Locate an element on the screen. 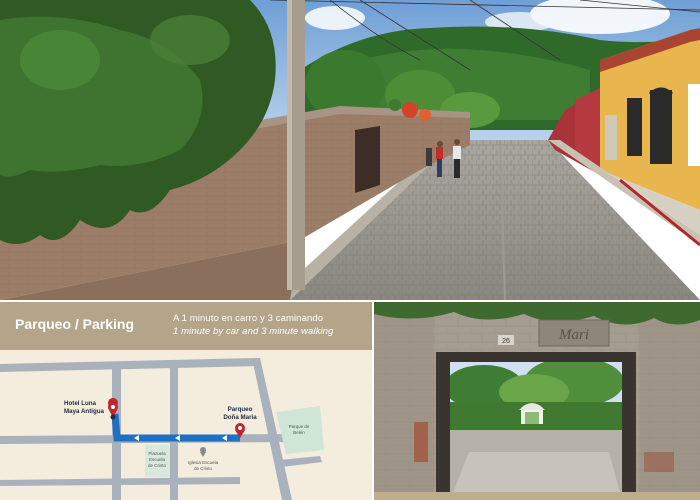 Image resolution: width=700 pixels, height=500 pixels. house-number: 26 is located at coordinates (506, 341).